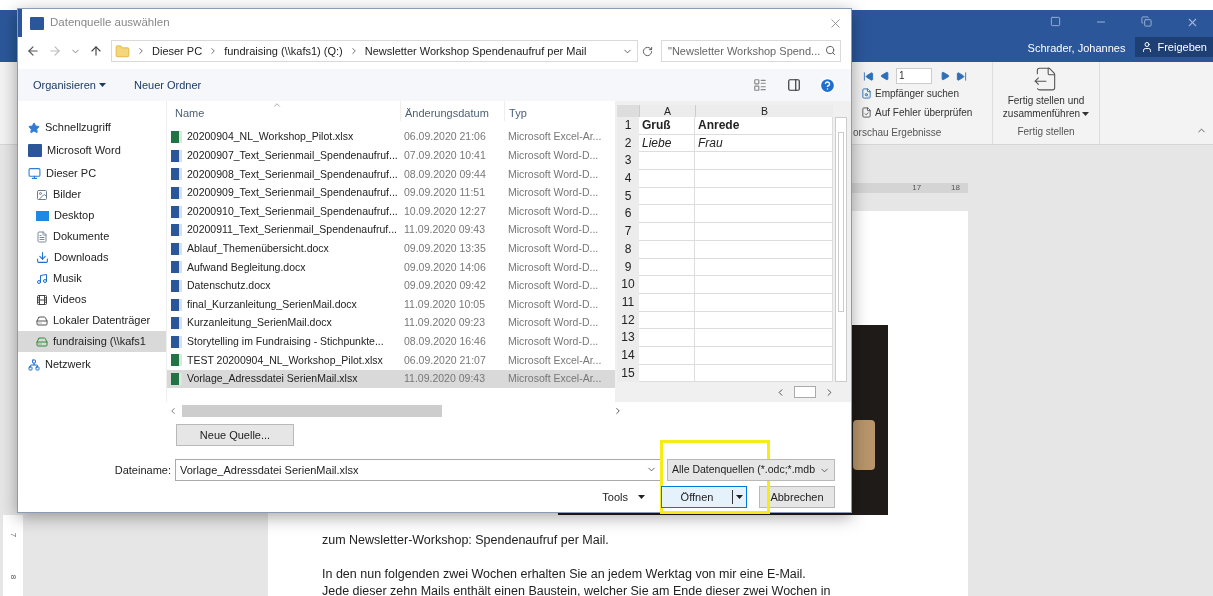 This screenshot has height=596, width=1213. Describe the element at coordinates (92, 127) in the screenshot. I see `nav-item: Schnellzugriff` at that location.